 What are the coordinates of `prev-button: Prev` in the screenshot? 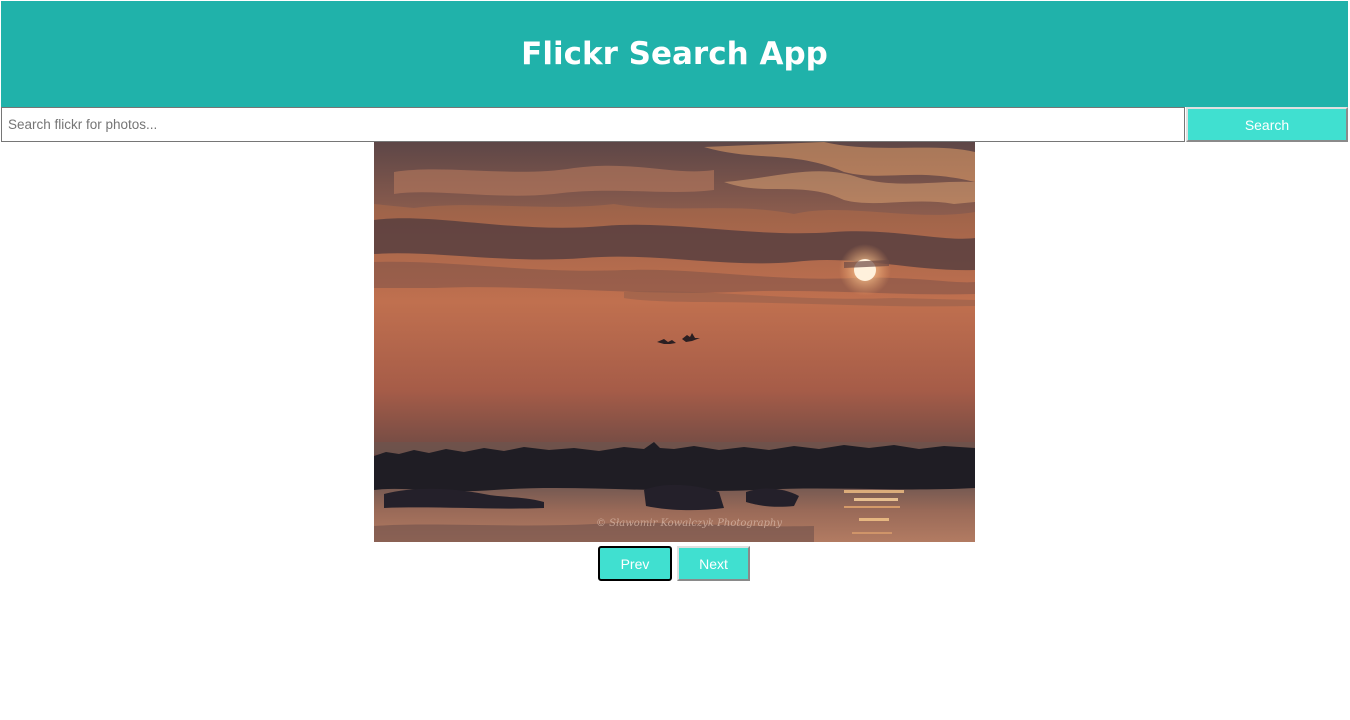 It's located at (635, 563).